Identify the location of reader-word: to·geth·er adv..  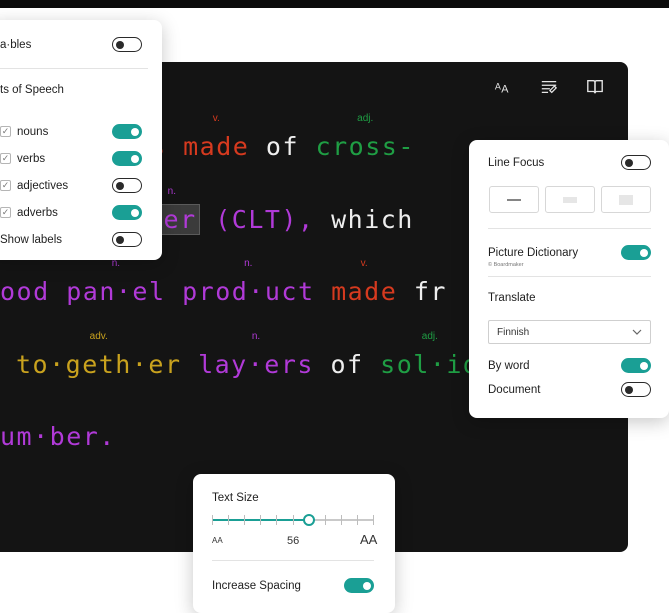
(99, 355).